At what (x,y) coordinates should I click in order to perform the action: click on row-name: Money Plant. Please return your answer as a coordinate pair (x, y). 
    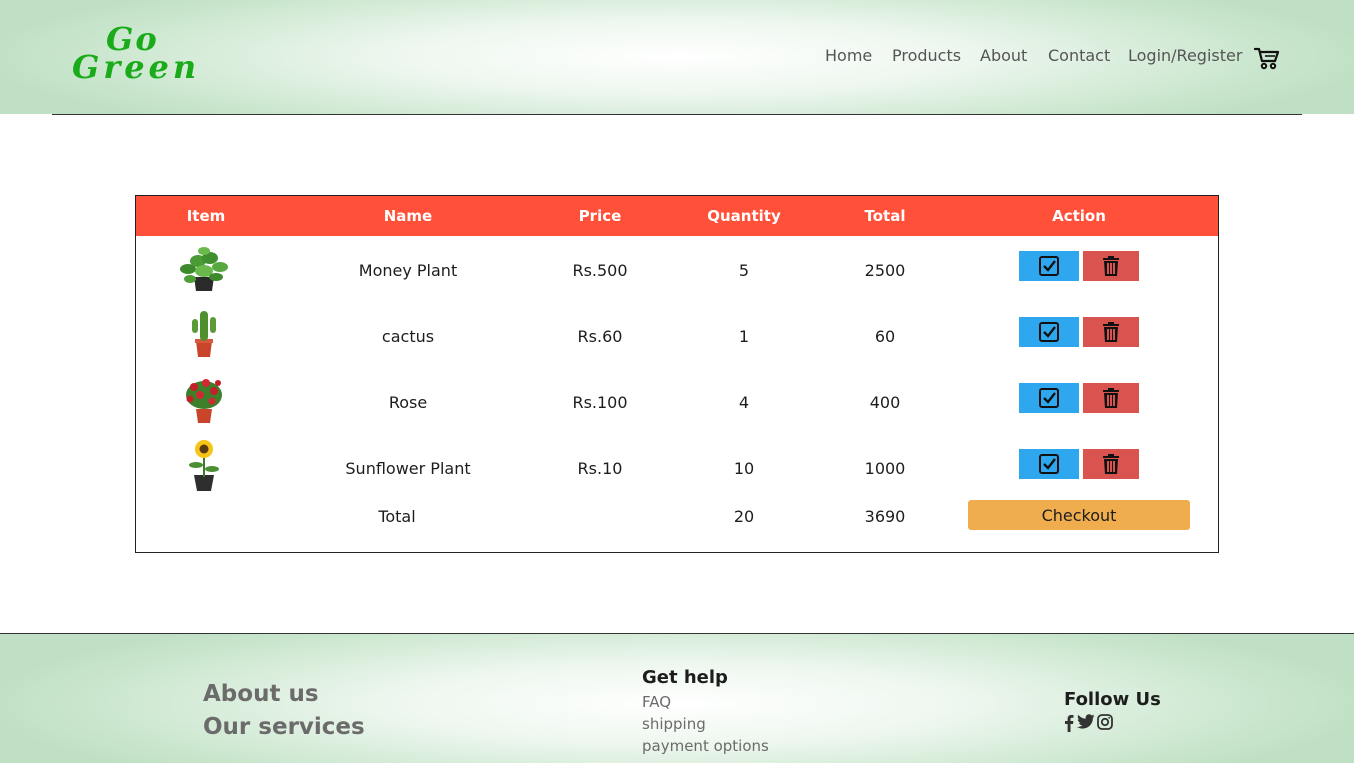
    Looking at the image, I should click on (408, 270).